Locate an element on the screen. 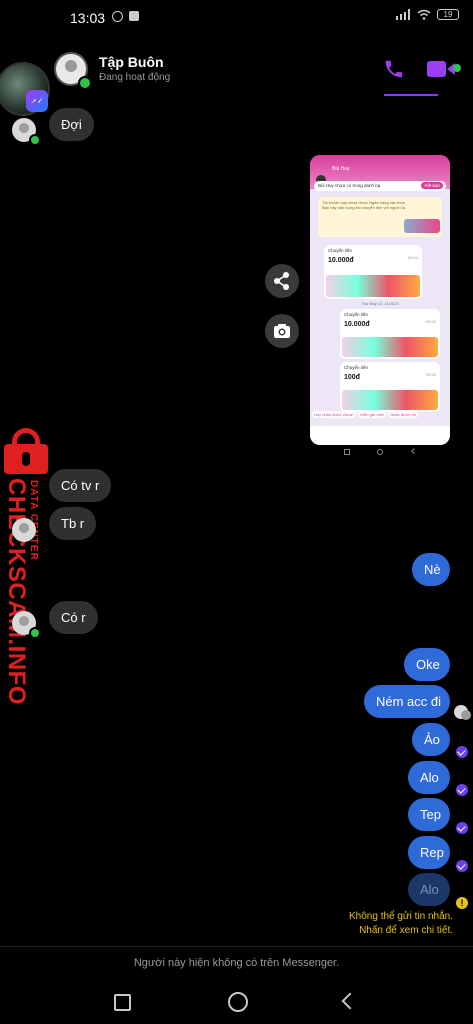 This screenshot has height=1024, width=473. seen-avatar is located at coordinates (462, 712).